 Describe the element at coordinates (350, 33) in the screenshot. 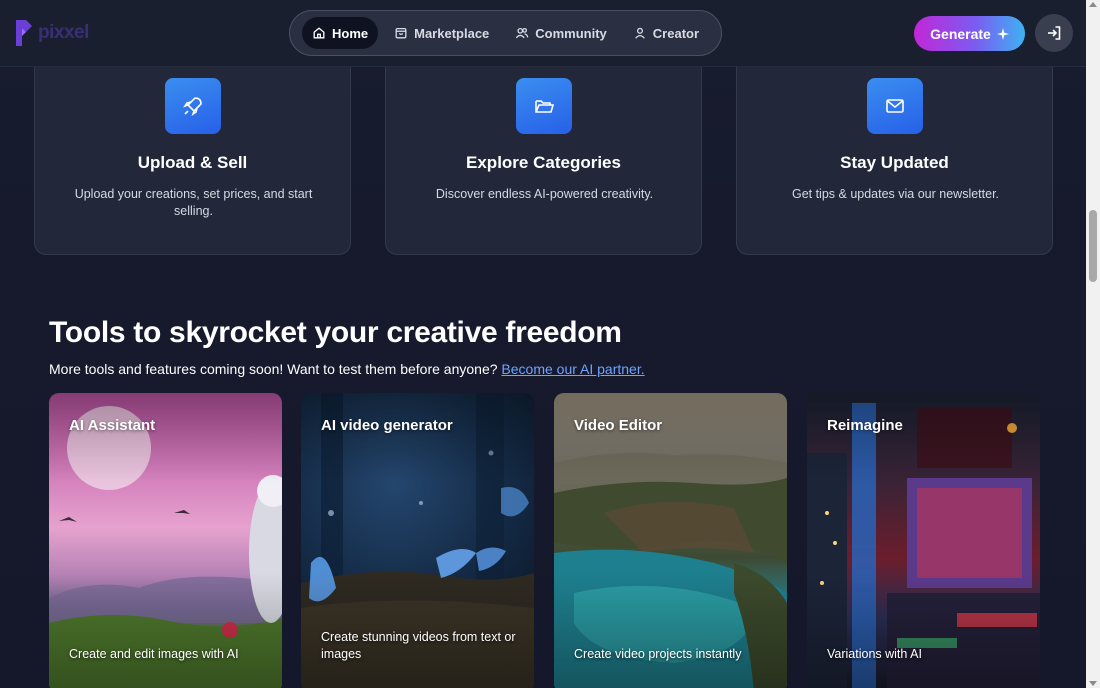

I see `nav-item-label: Home` at that location.